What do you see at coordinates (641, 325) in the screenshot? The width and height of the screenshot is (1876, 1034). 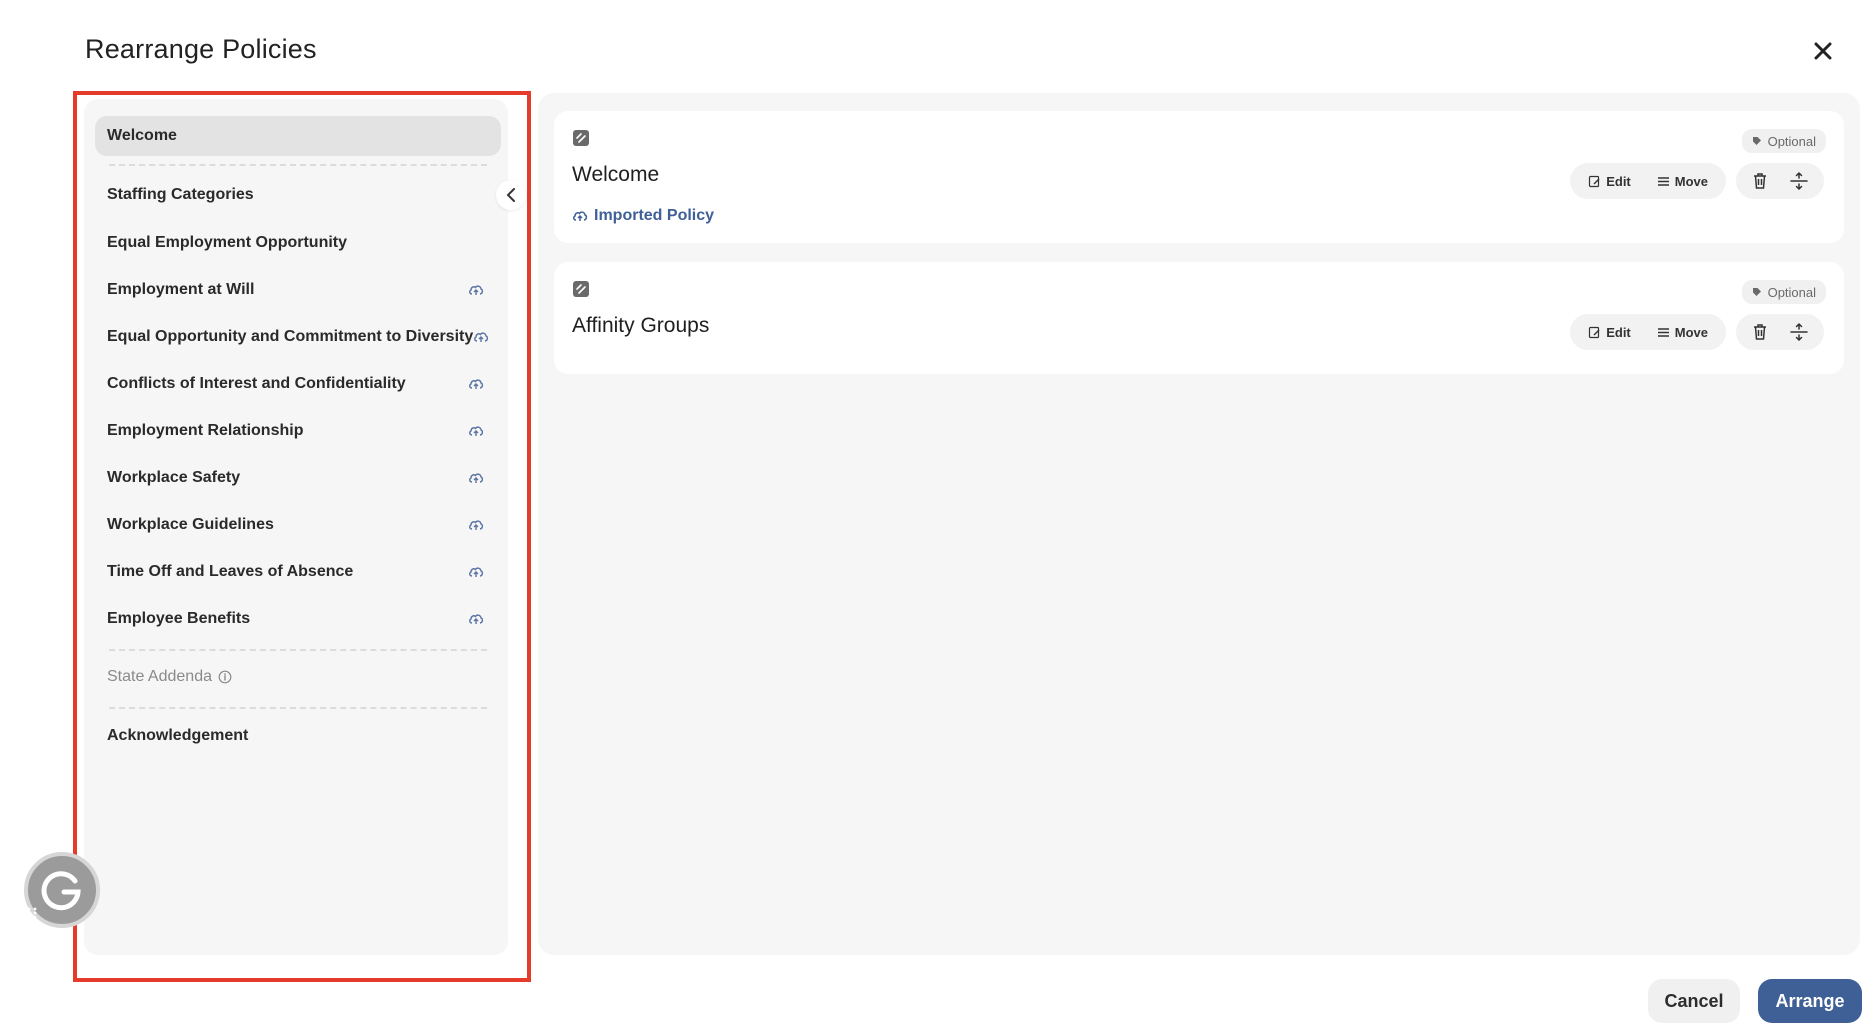 I see `card-title: Affinity Groups` at bounding box center [641, 325].